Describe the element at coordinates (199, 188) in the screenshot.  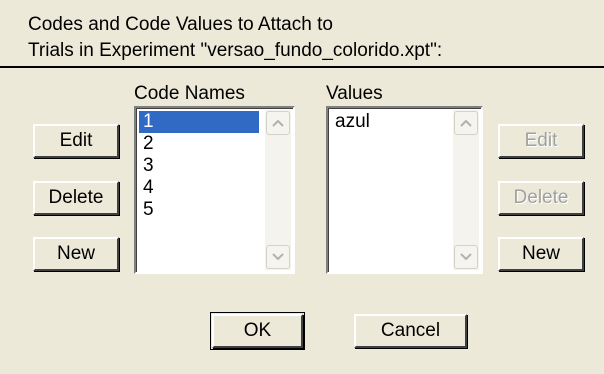
I see `code-name-item: 4` at that location.